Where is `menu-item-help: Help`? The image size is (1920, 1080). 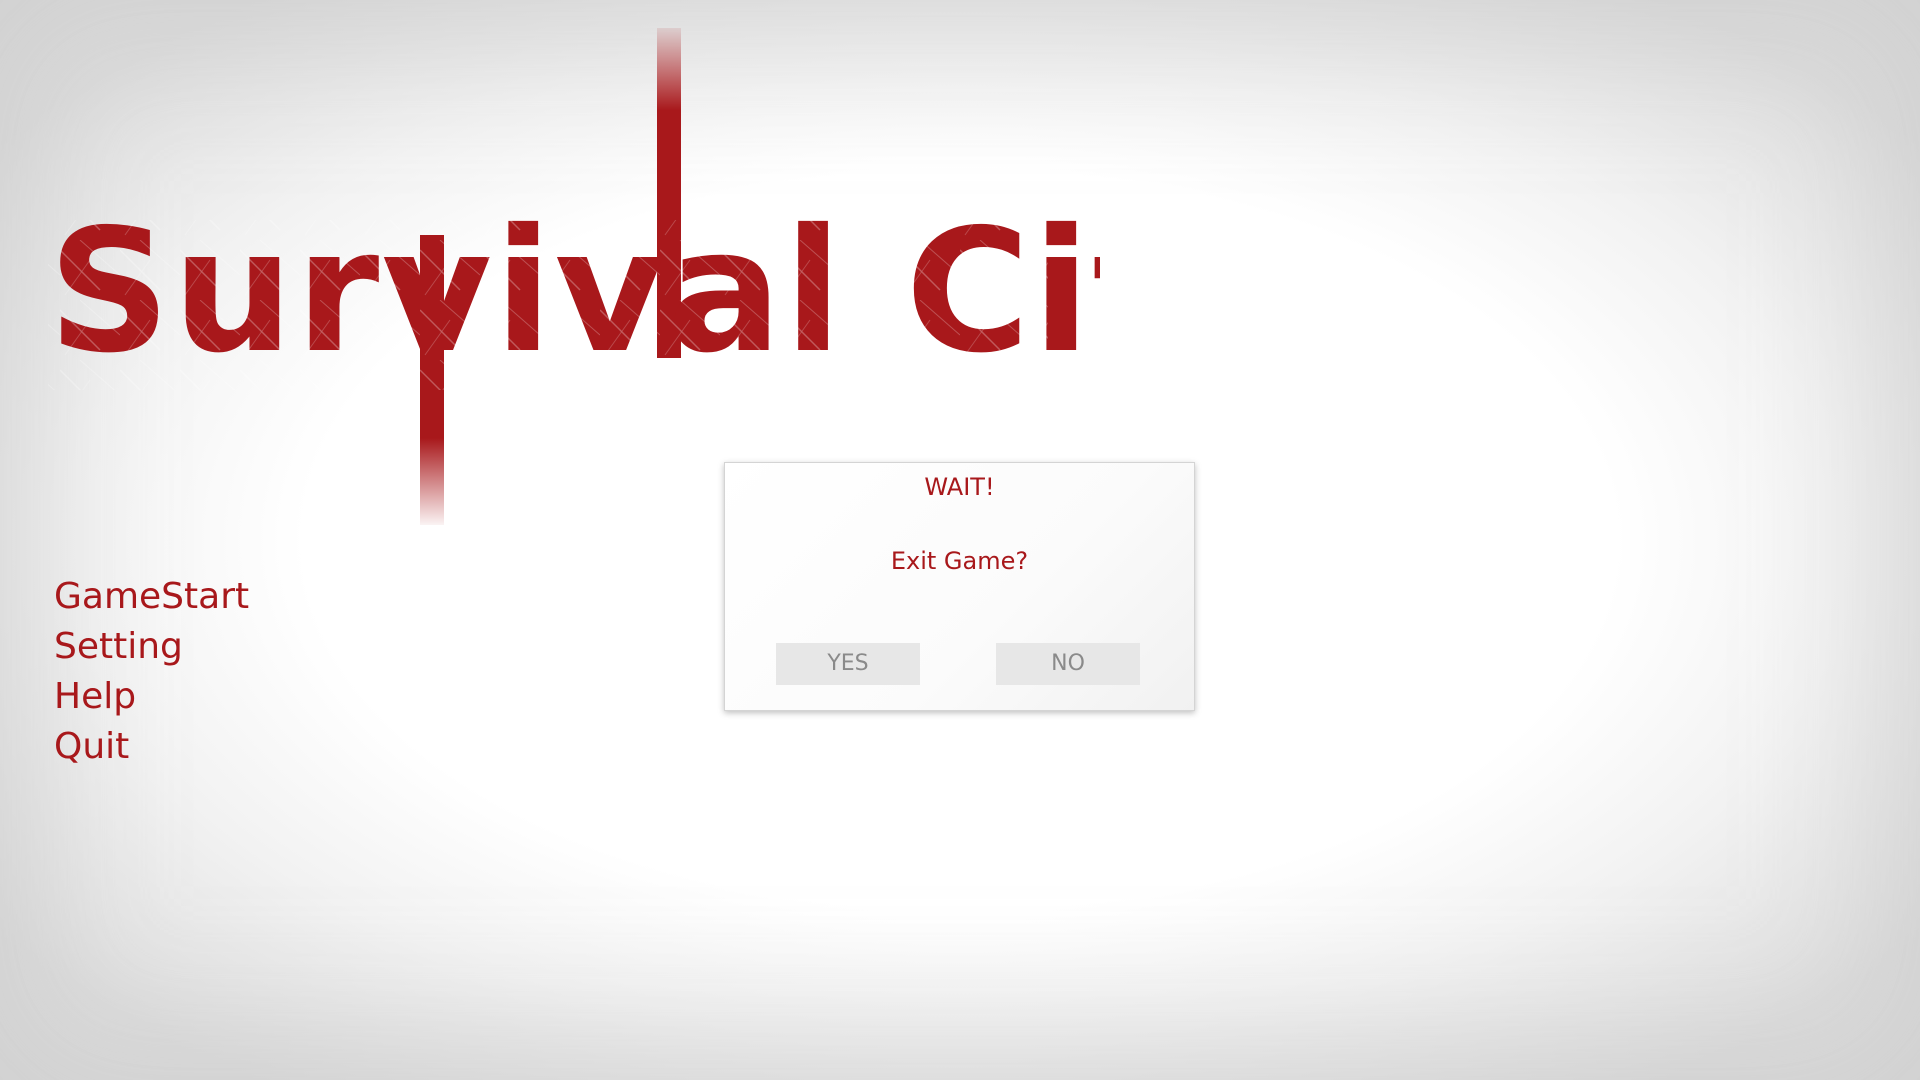 menu-item-help: Help is located at coordinates (151, 697).